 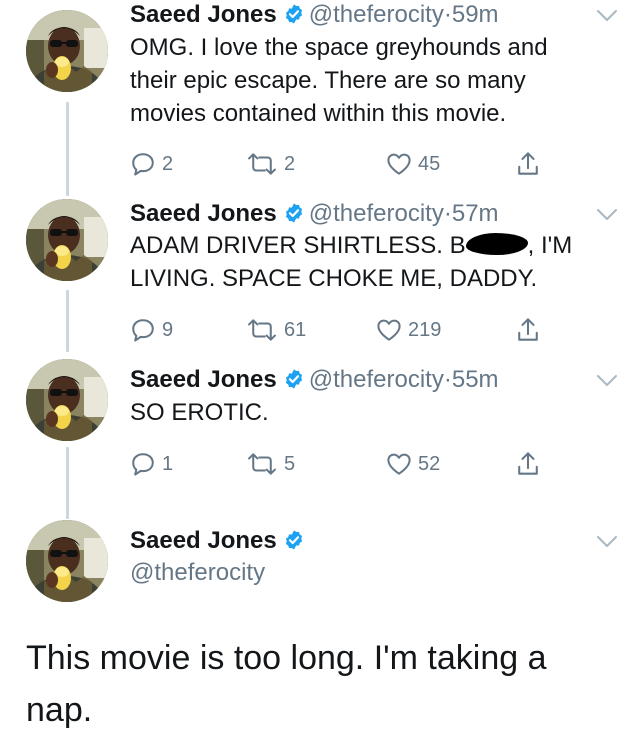 I want to click on reply-button: 1, so click(x=151, y=464).